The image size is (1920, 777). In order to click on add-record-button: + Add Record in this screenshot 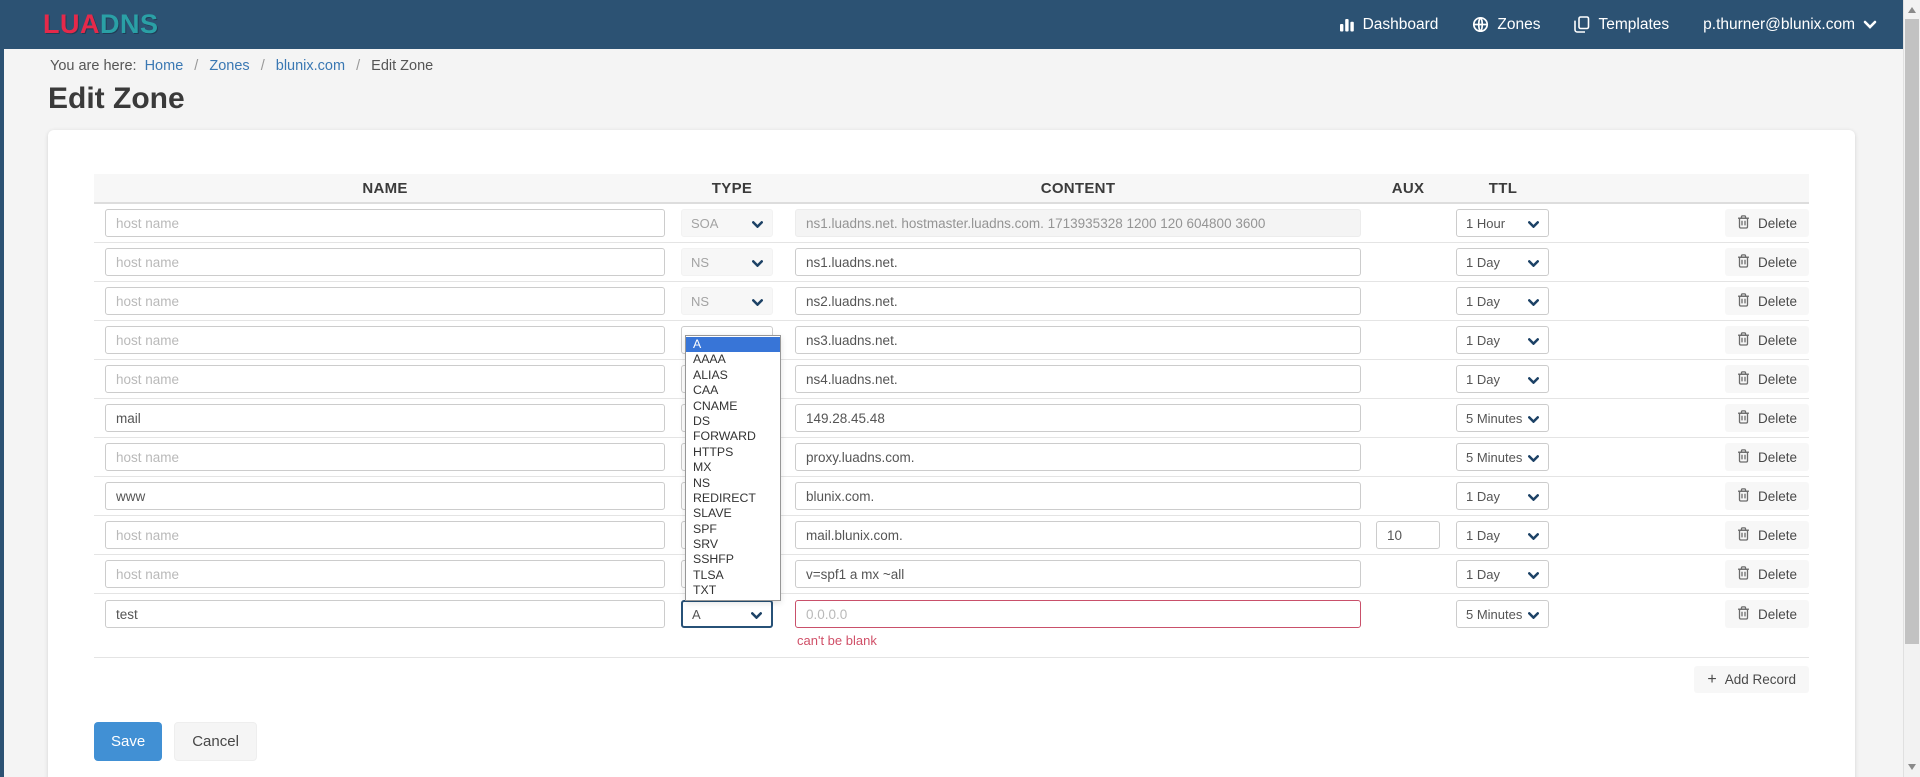, I will do `click(1751, 679)`.